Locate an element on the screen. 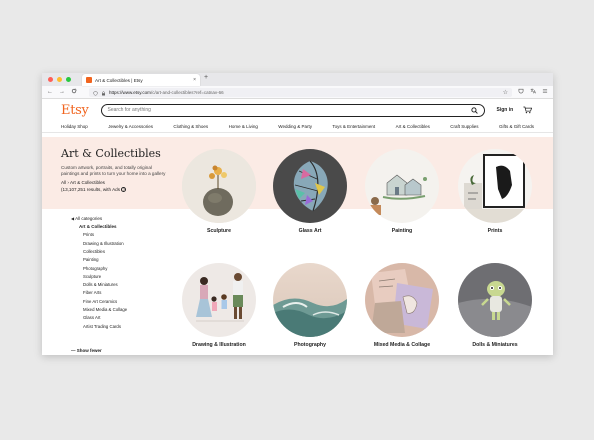 The height and width of the screenshot is (440, 594). sidebar-item: Glass Art is located at coordinates (117, 317).